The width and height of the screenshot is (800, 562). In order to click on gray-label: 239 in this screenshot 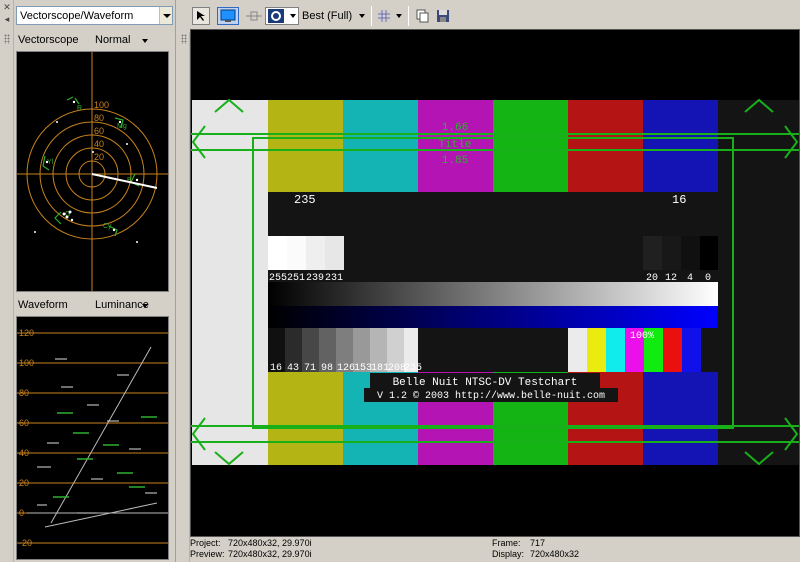, I will do `click(315, 278)`.